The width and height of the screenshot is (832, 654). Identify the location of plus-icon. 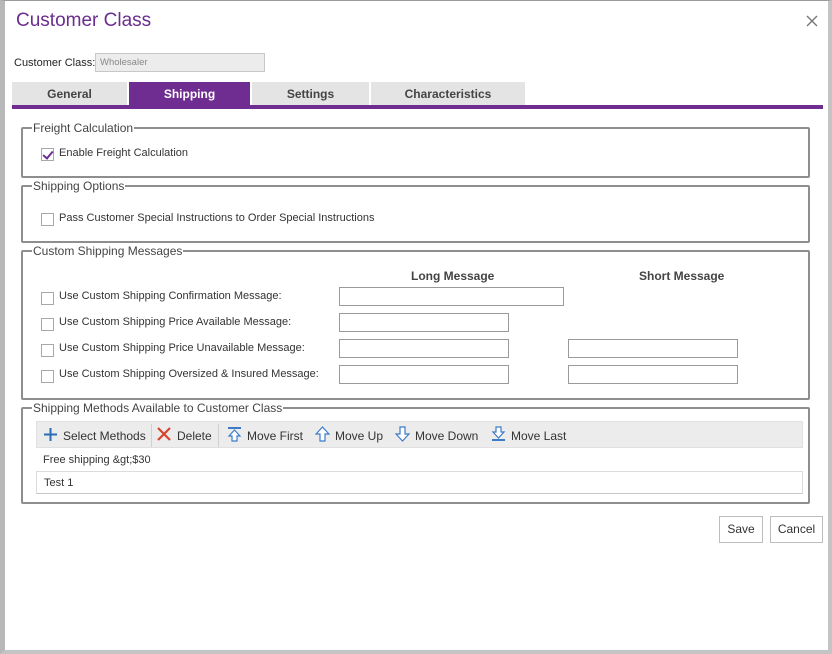
(53, 436).